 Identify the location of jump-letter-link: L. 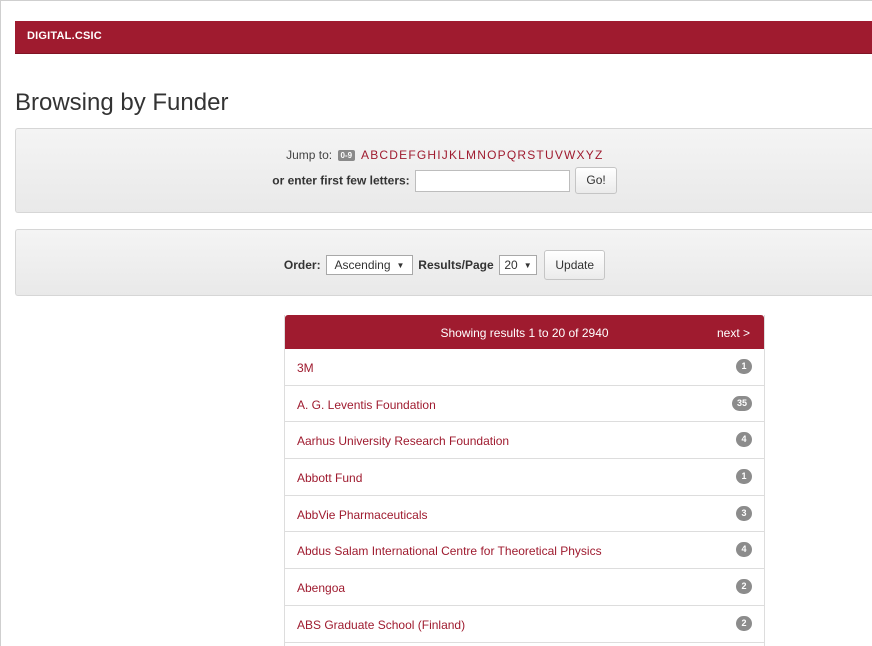
(461, 155).